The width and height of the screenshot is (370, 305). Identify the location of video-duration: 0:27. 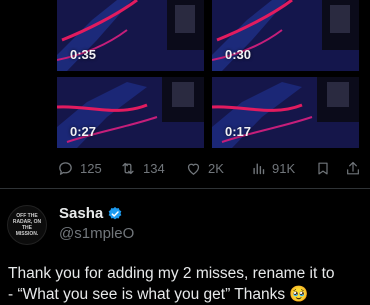
(83, 131).